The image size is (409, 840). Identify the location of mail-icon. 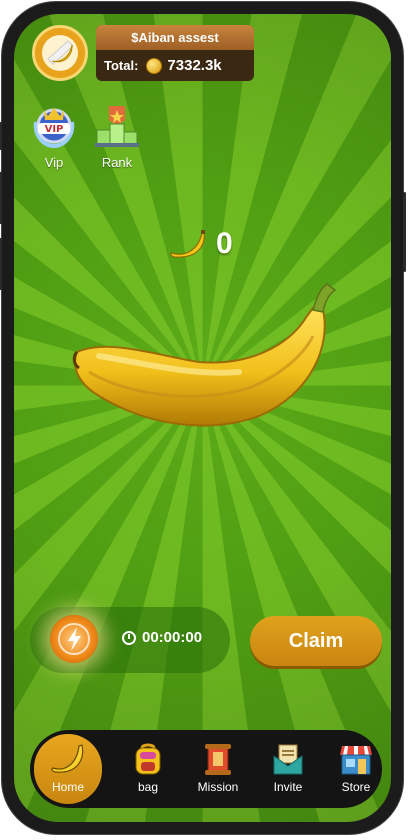
(288, 759).